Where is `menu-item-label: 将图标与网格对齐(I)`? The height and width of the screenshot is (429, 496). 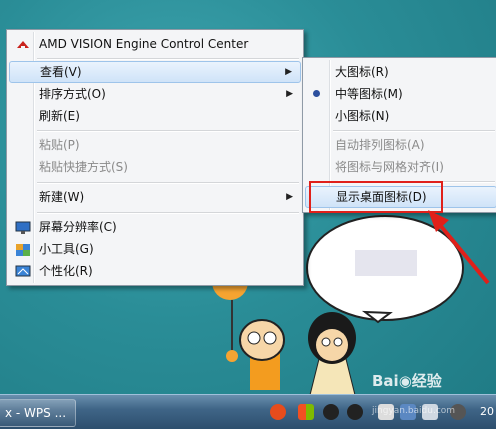
menu-item-label: 将图标与网格对齐(I) is located at coordinates (389, 167).